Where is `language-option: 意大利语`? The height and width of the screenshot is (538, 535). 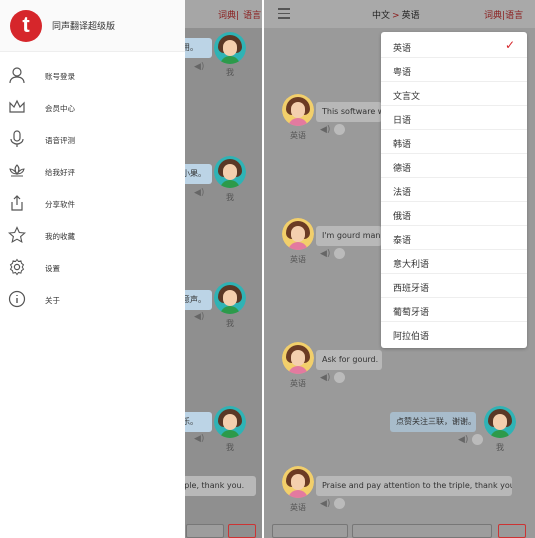
language-option: 意大利语 is located at coordinates (454, 262).